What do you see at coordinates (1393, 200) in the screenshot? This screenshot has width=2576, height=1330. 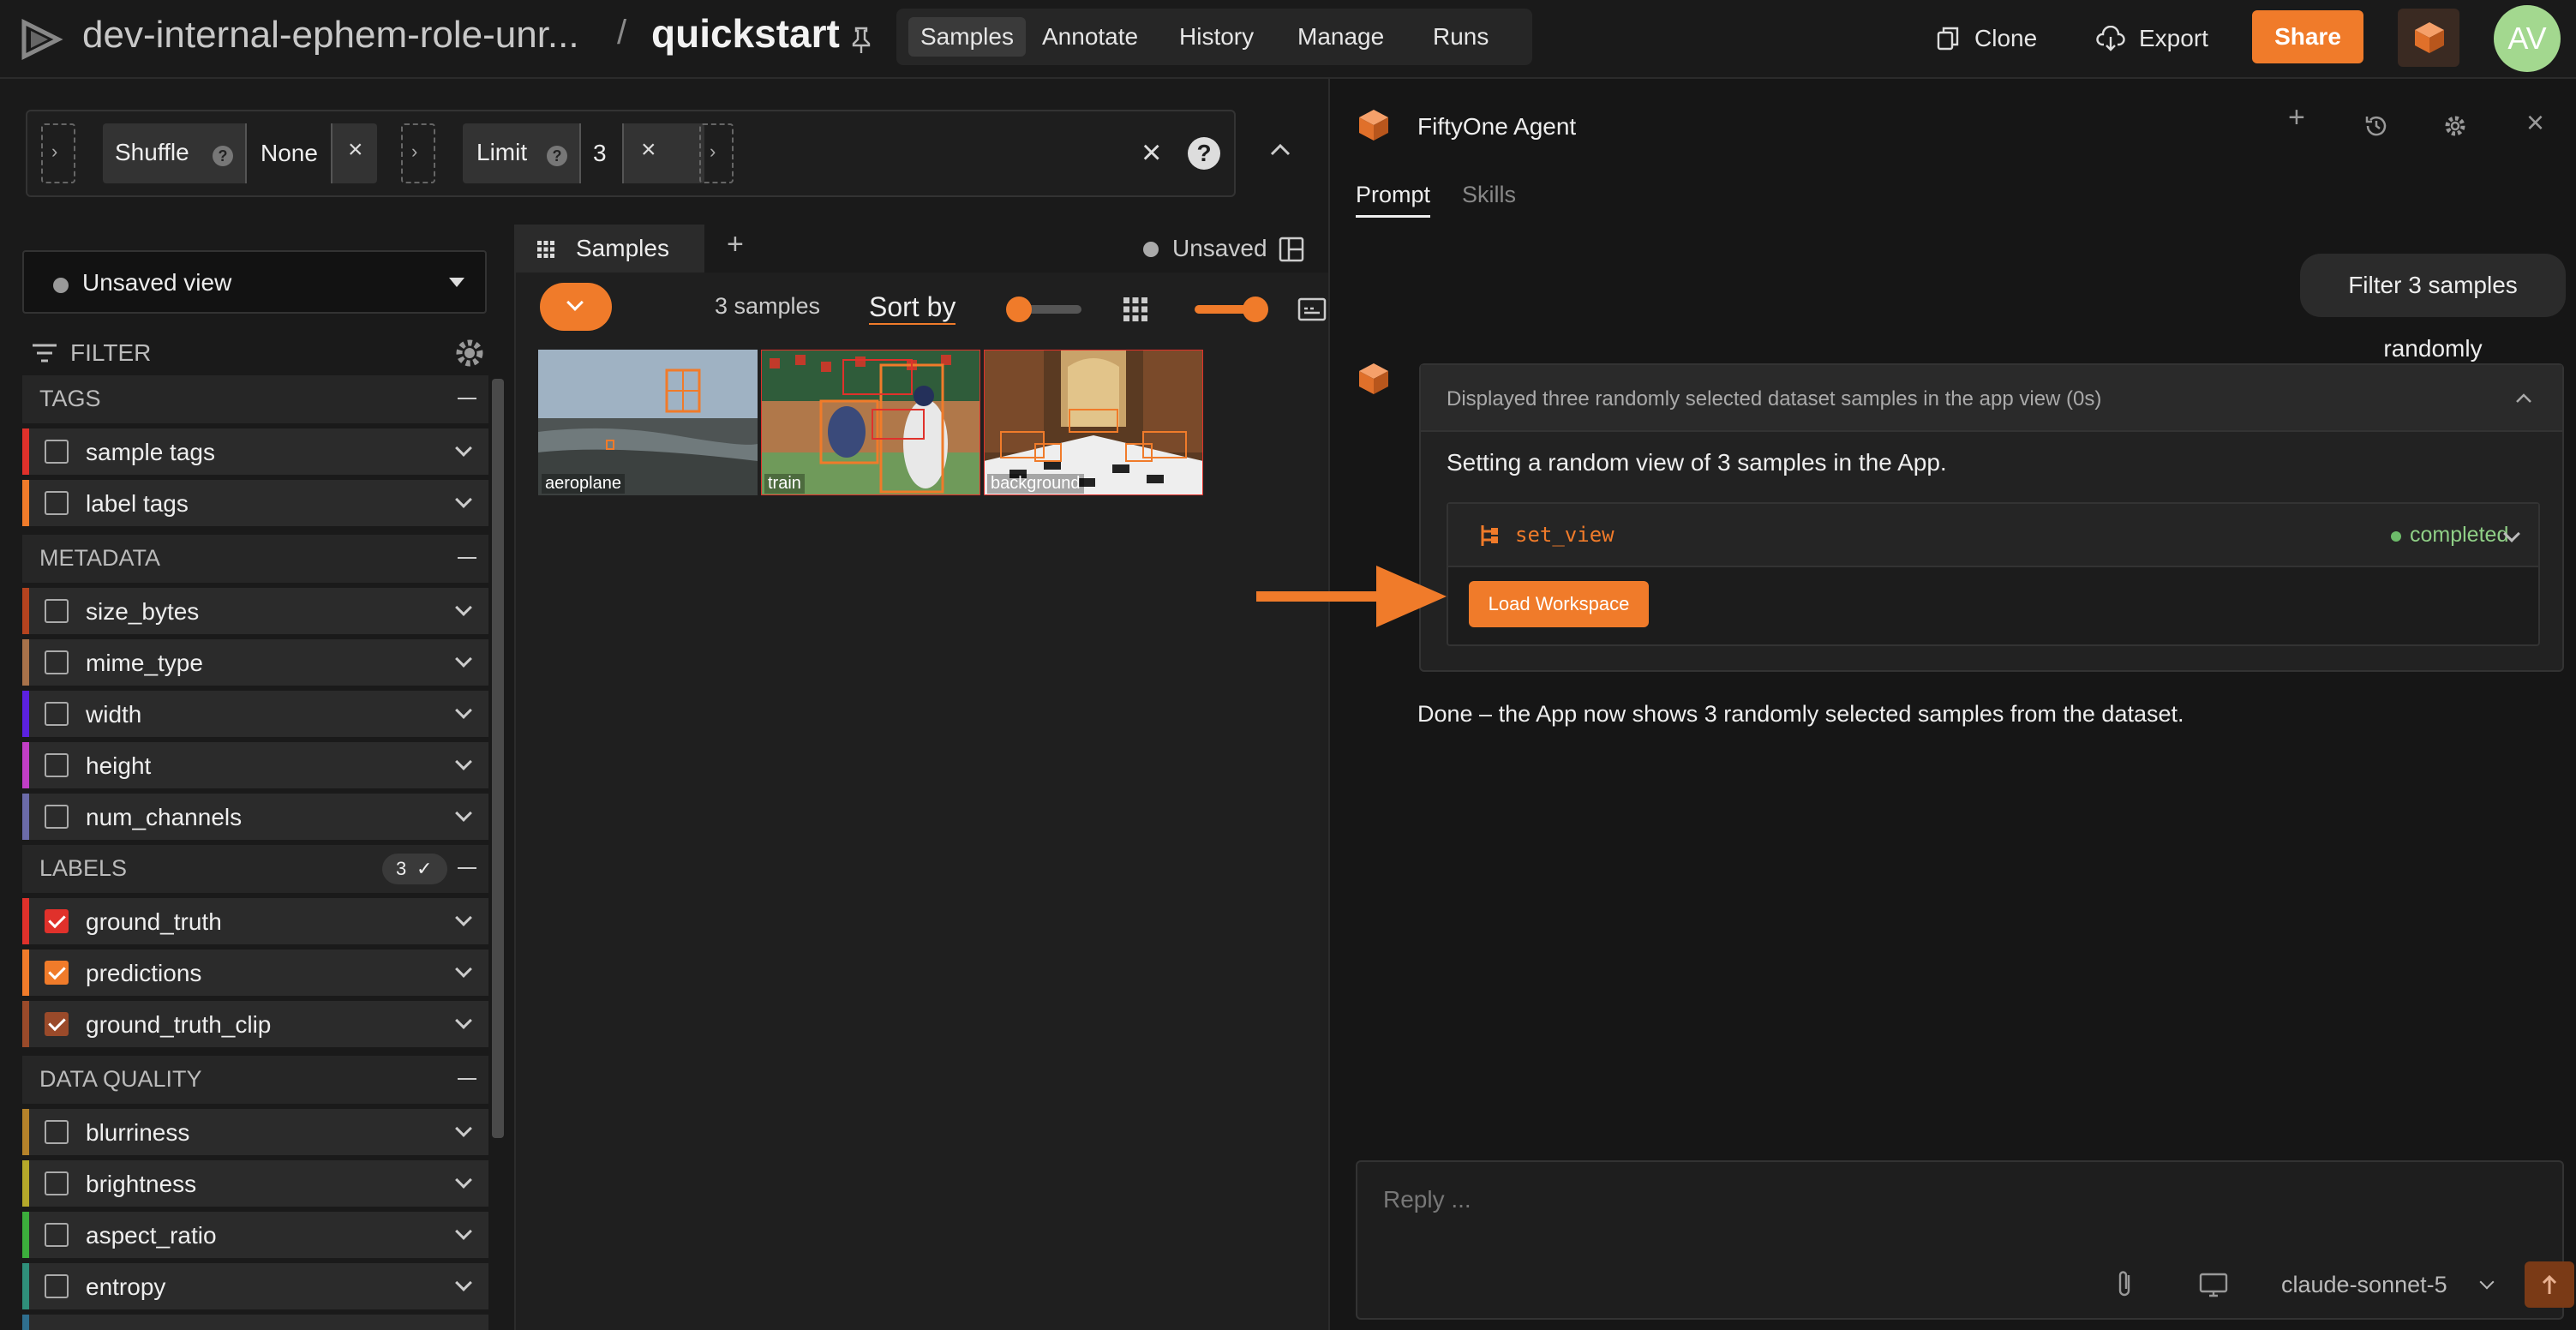 I see `tab-prompt: Prompt` at bounding box center [1393, 200].